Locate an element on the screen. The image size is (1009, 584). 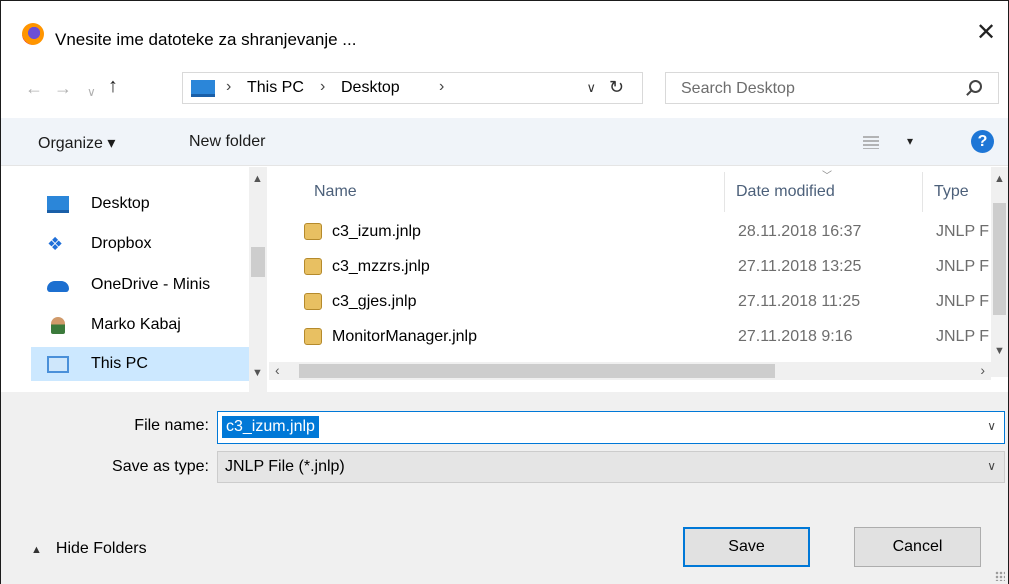
desktop-icon is located at coordinates (58, 204).